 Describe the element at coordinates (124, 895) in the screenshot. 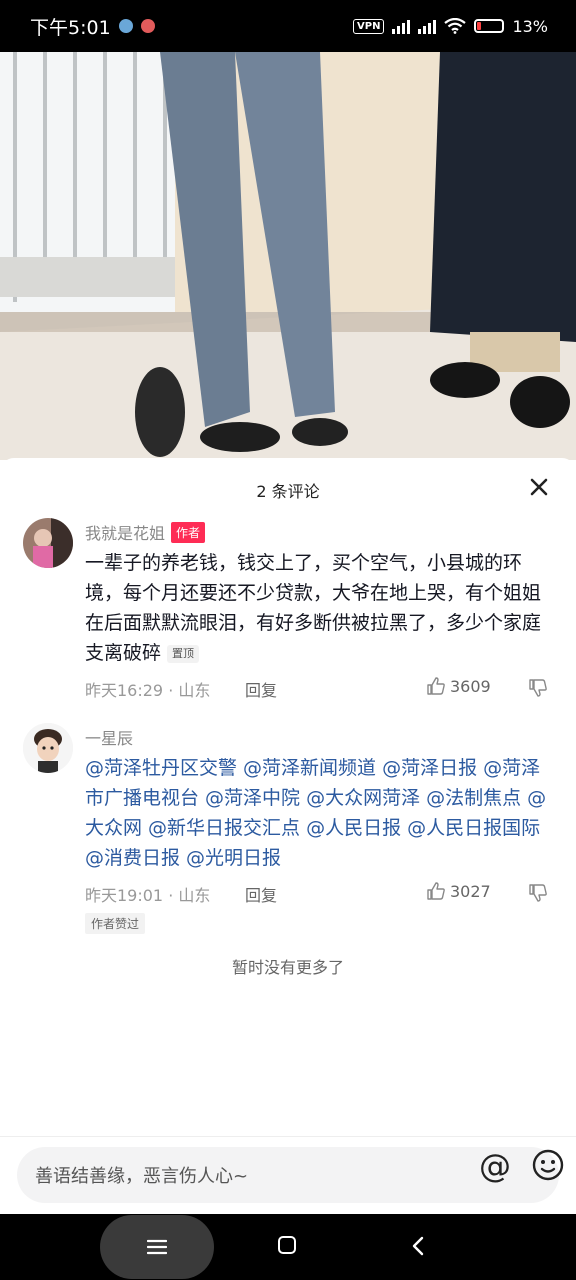

I see `comment-time: 昨天19:01` at that location.